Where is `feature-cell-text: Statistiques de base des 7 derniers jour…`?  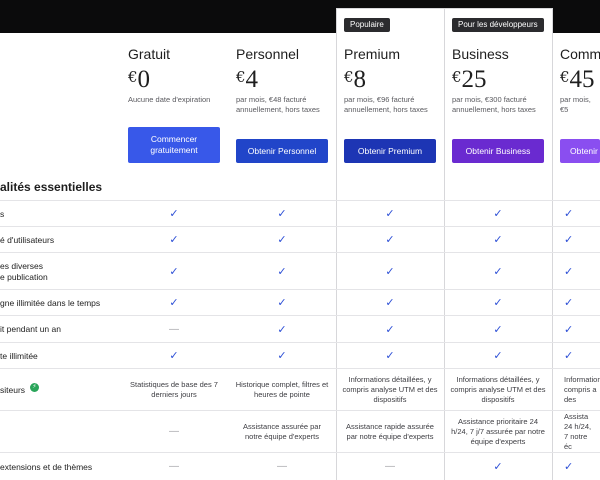 feature-cell-text: Statistiques de base des 7 derniers jour… is located at coordinates (174, 389).